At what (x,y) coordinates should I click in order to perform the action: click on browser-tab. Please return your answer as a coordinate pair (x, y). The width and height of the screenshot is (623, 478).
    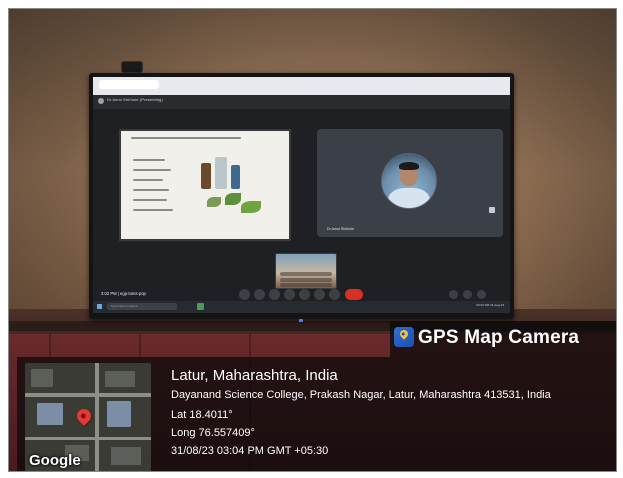
    Looking at the image, I should click on (129, 84).